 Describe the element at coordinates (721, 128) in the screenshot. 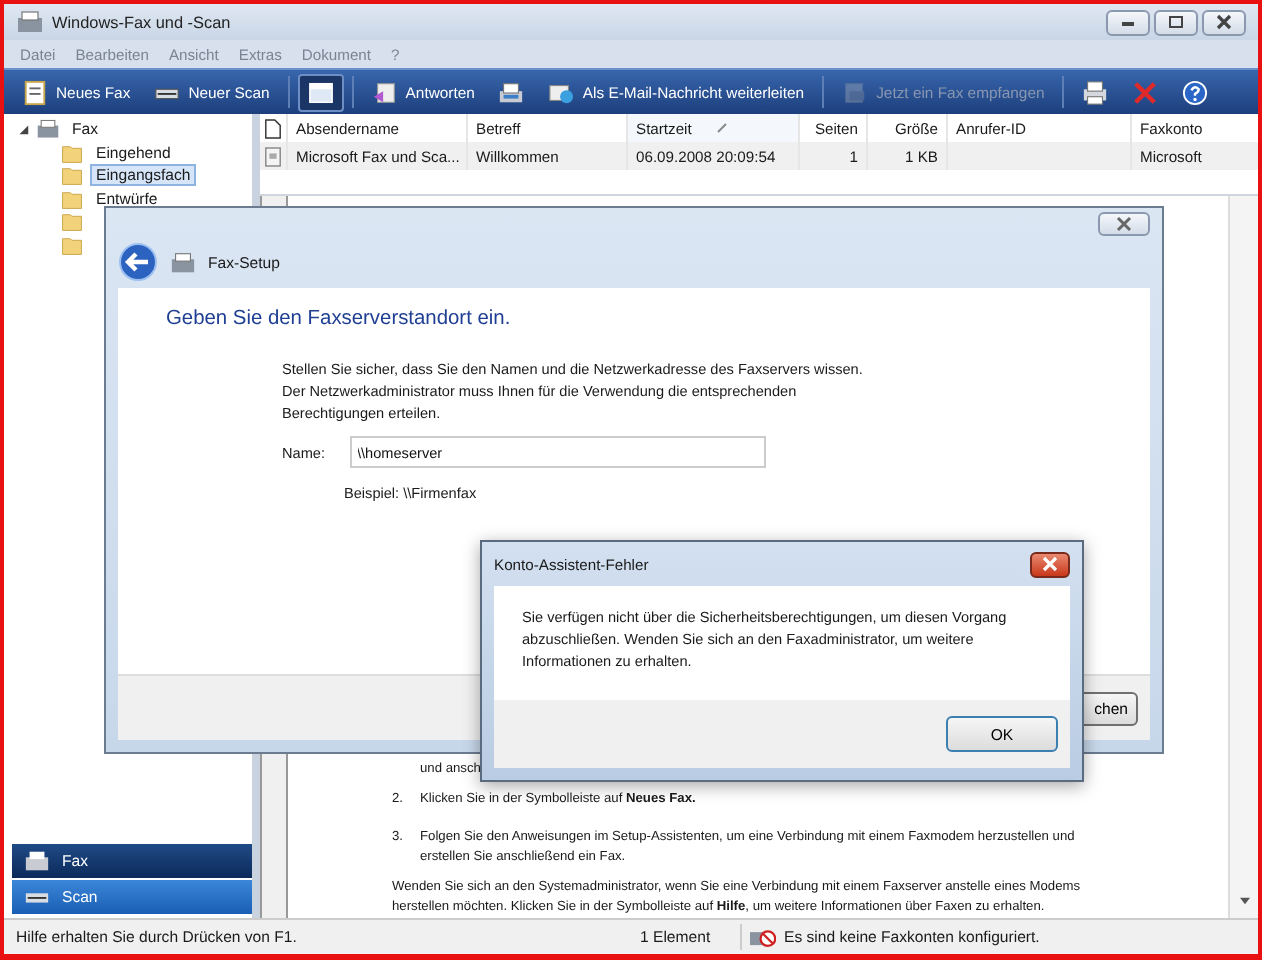

I see `sort-indicator-icon` at that location.